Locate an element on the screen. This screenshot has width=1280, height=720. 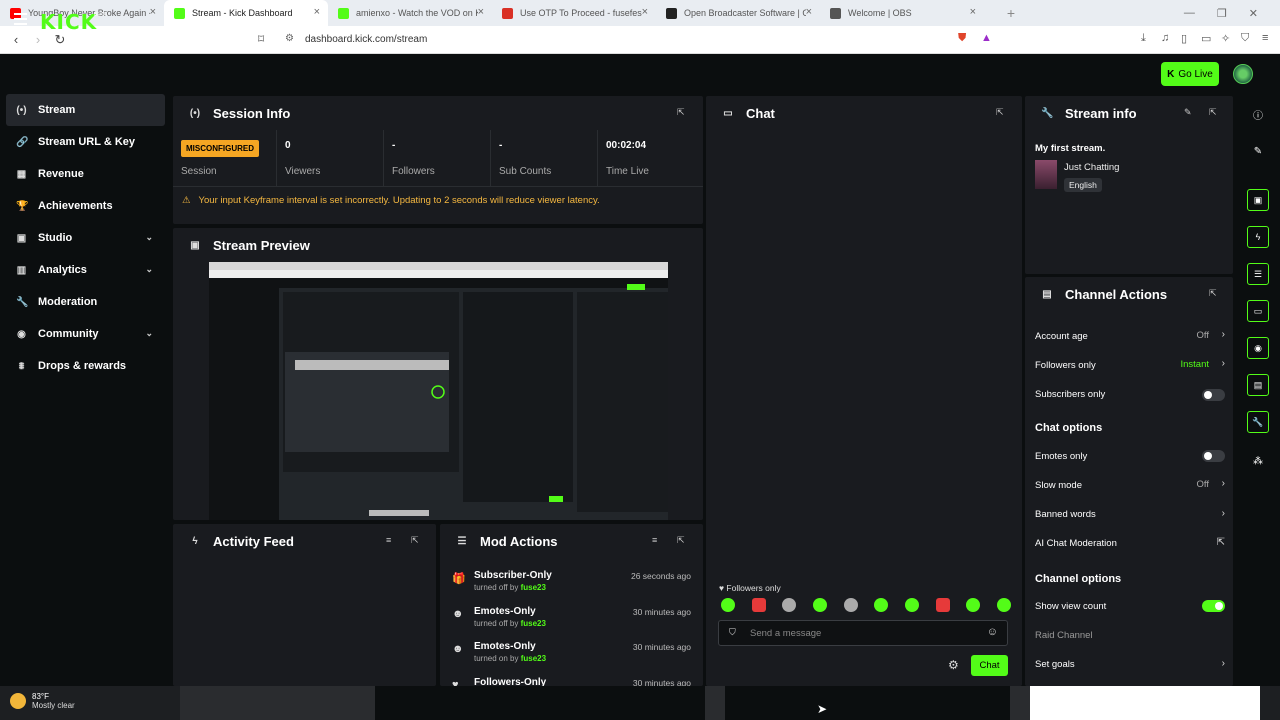
category-name: Just Chatting is located at coordinates (1091, 167).